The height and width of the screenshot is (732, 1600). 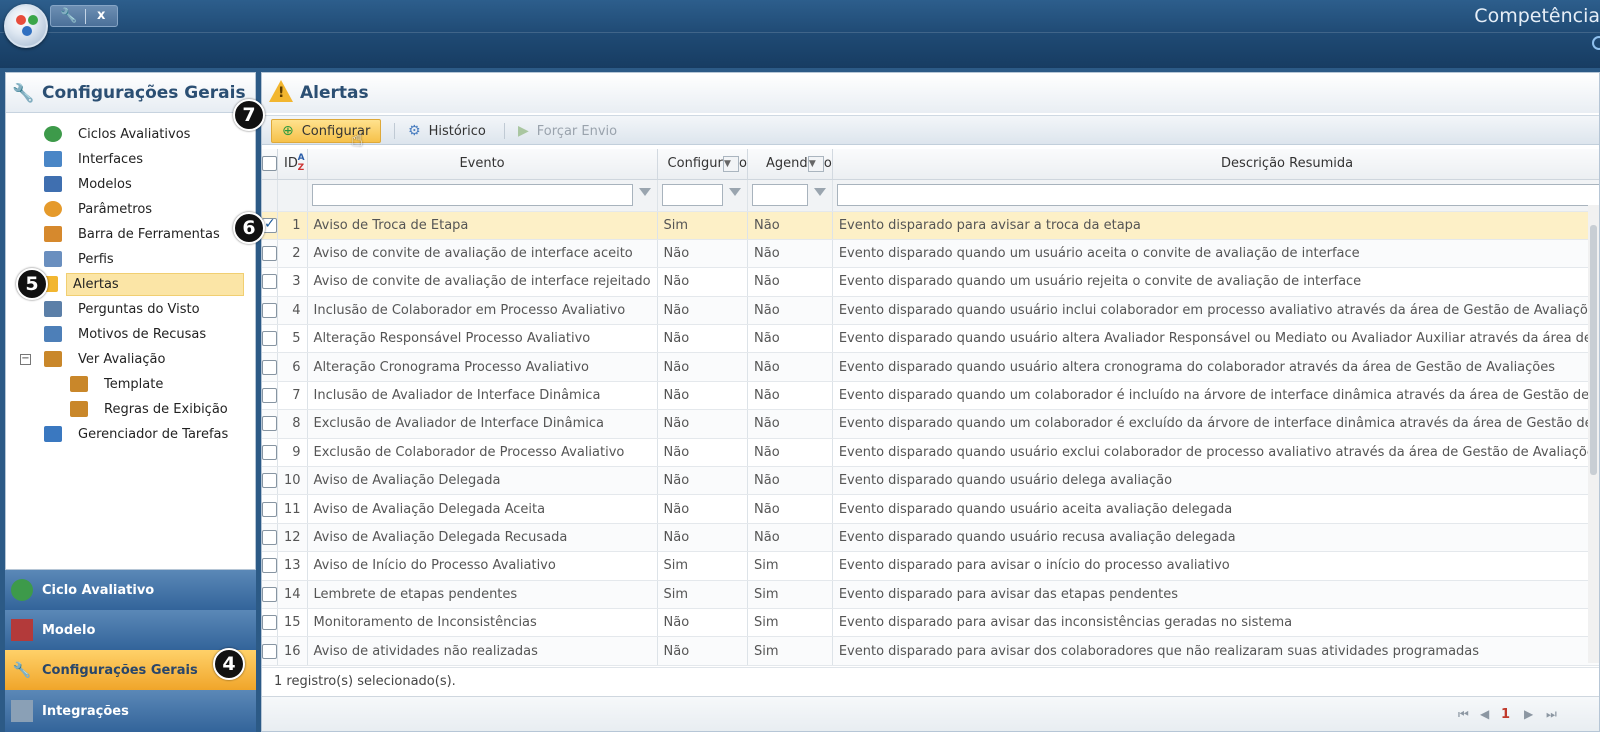 What do you see at coordinates (472, 195) in the screenshot?
I see `filter-evento-input` at bounding box center [472, 195].